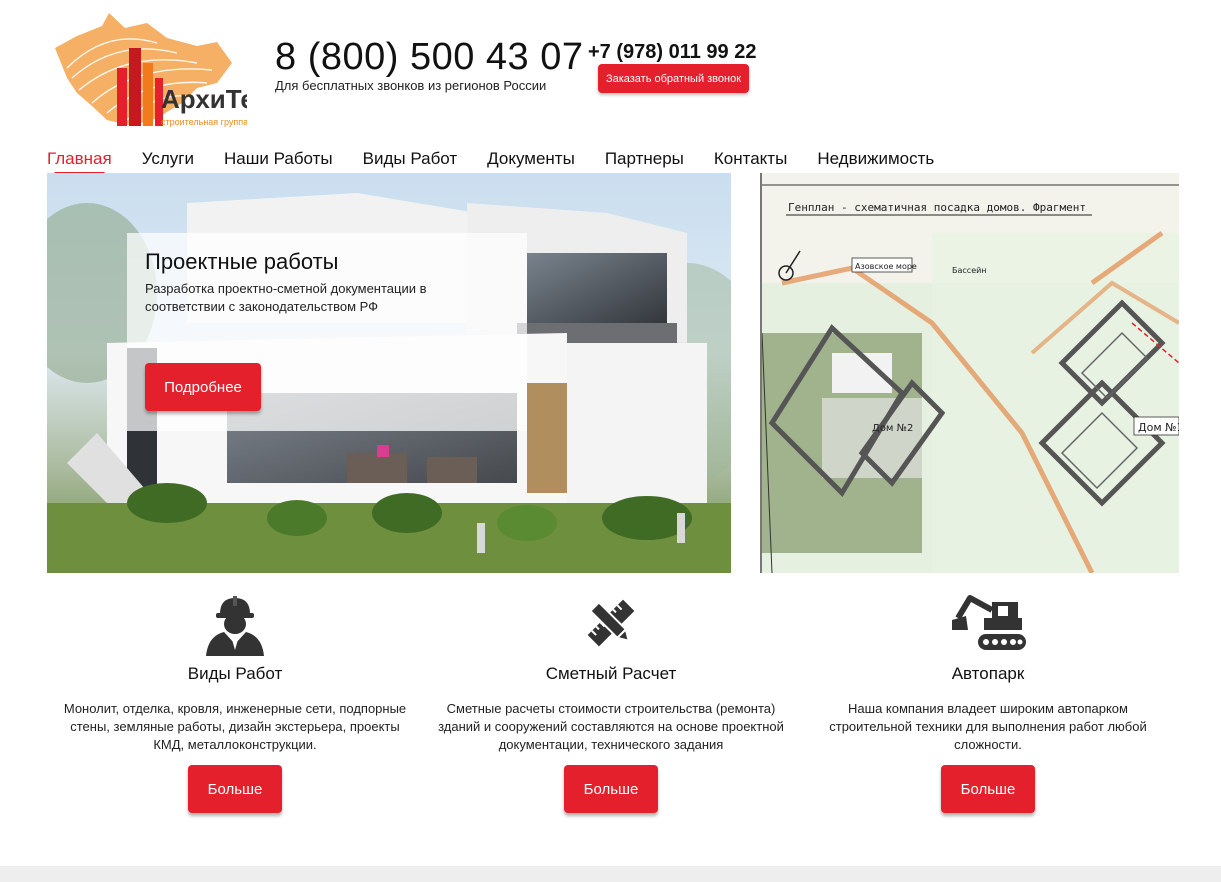 Image resolution: width=1221 pixels, height=882 pixels. I want to click on phone-main: 8 (800) 500 43 07, so click(429, 57).